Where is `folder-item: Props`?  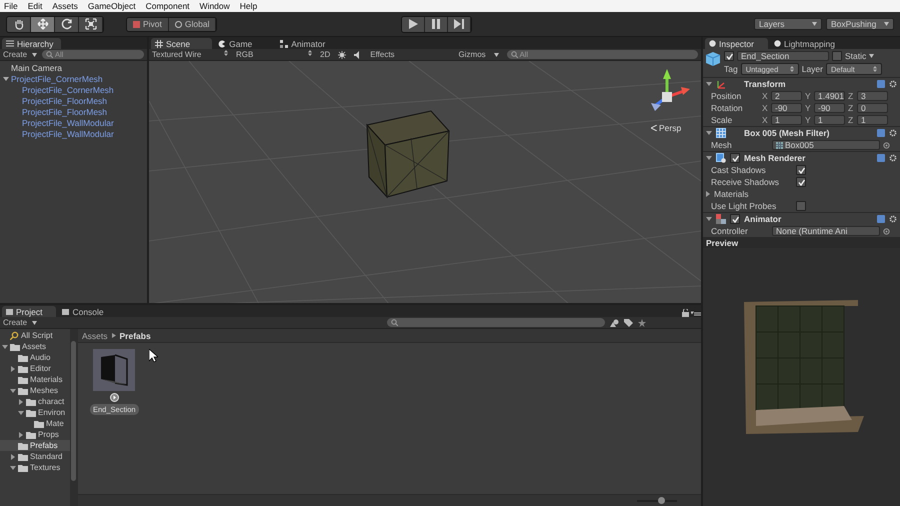
folder-item: Props is located at coordinates (35, 434).